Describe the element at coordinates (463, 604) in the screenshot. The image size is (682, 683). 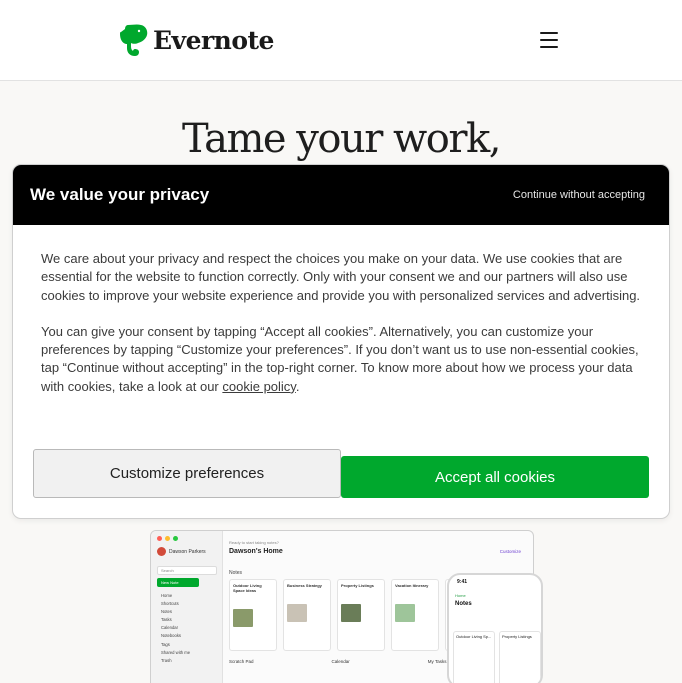
I see `phone-title: Notes` at that location.